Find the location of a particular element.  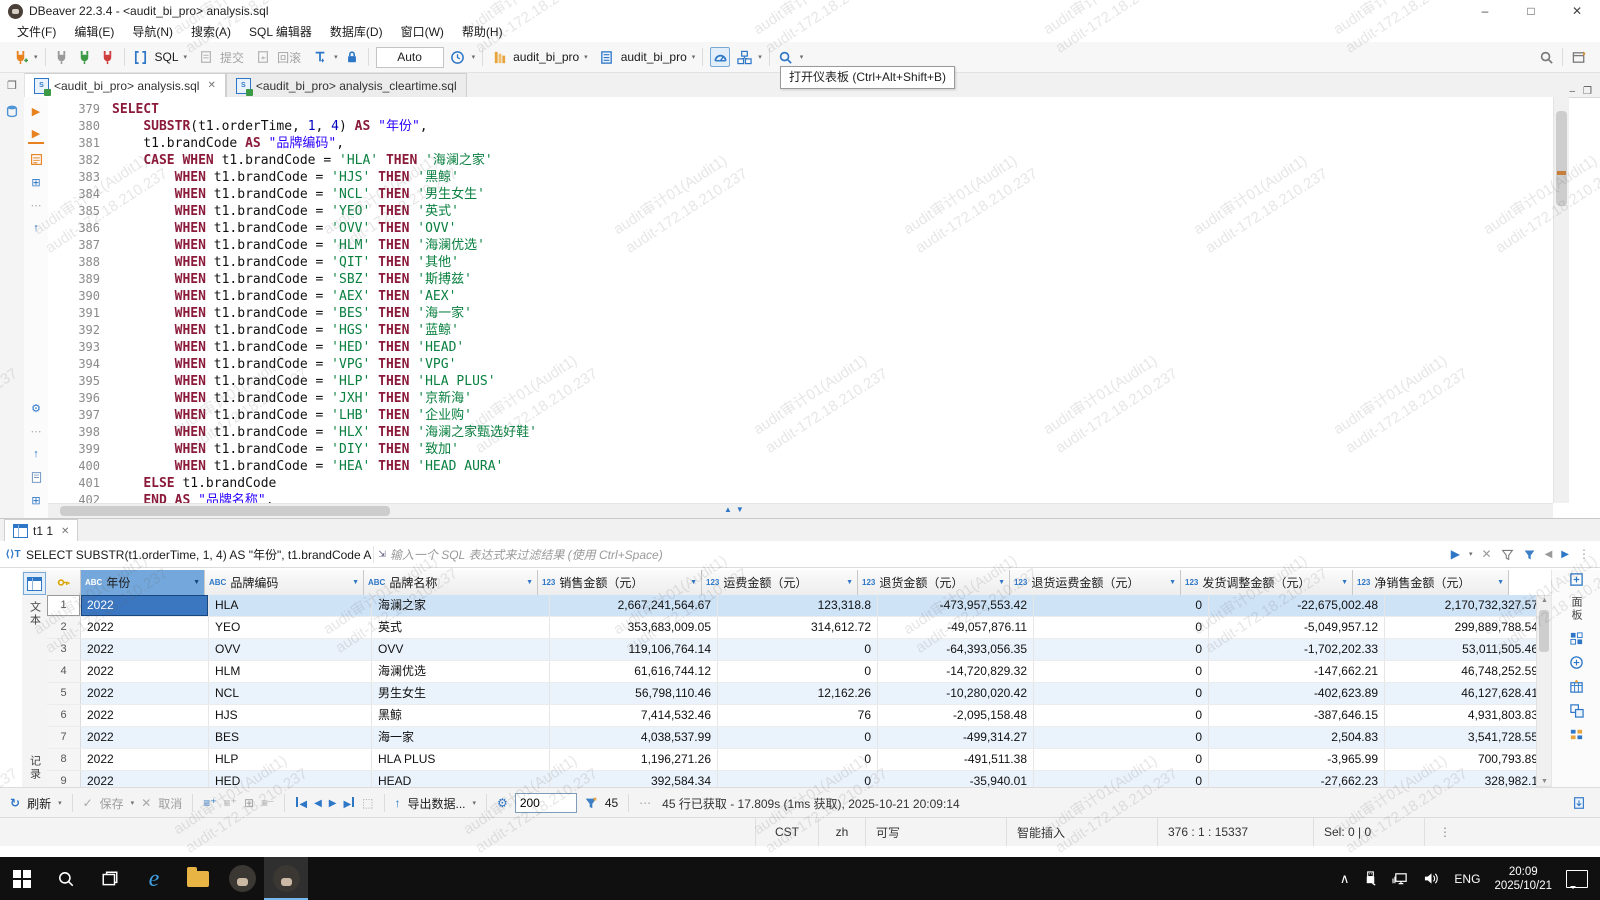

last-page-icon: ▶ is located at coordinates (349, 803).